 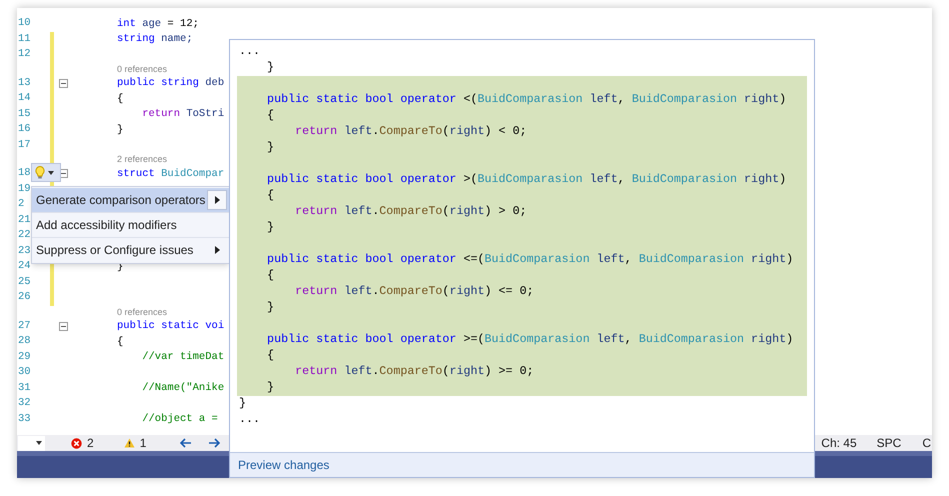 What do you see at coordinates (526, 100) in the screenshot?
I see `code-line: public static bool operator <(BuidComparasion left, BuidComparasion right)` at bounding box center [526, 100].